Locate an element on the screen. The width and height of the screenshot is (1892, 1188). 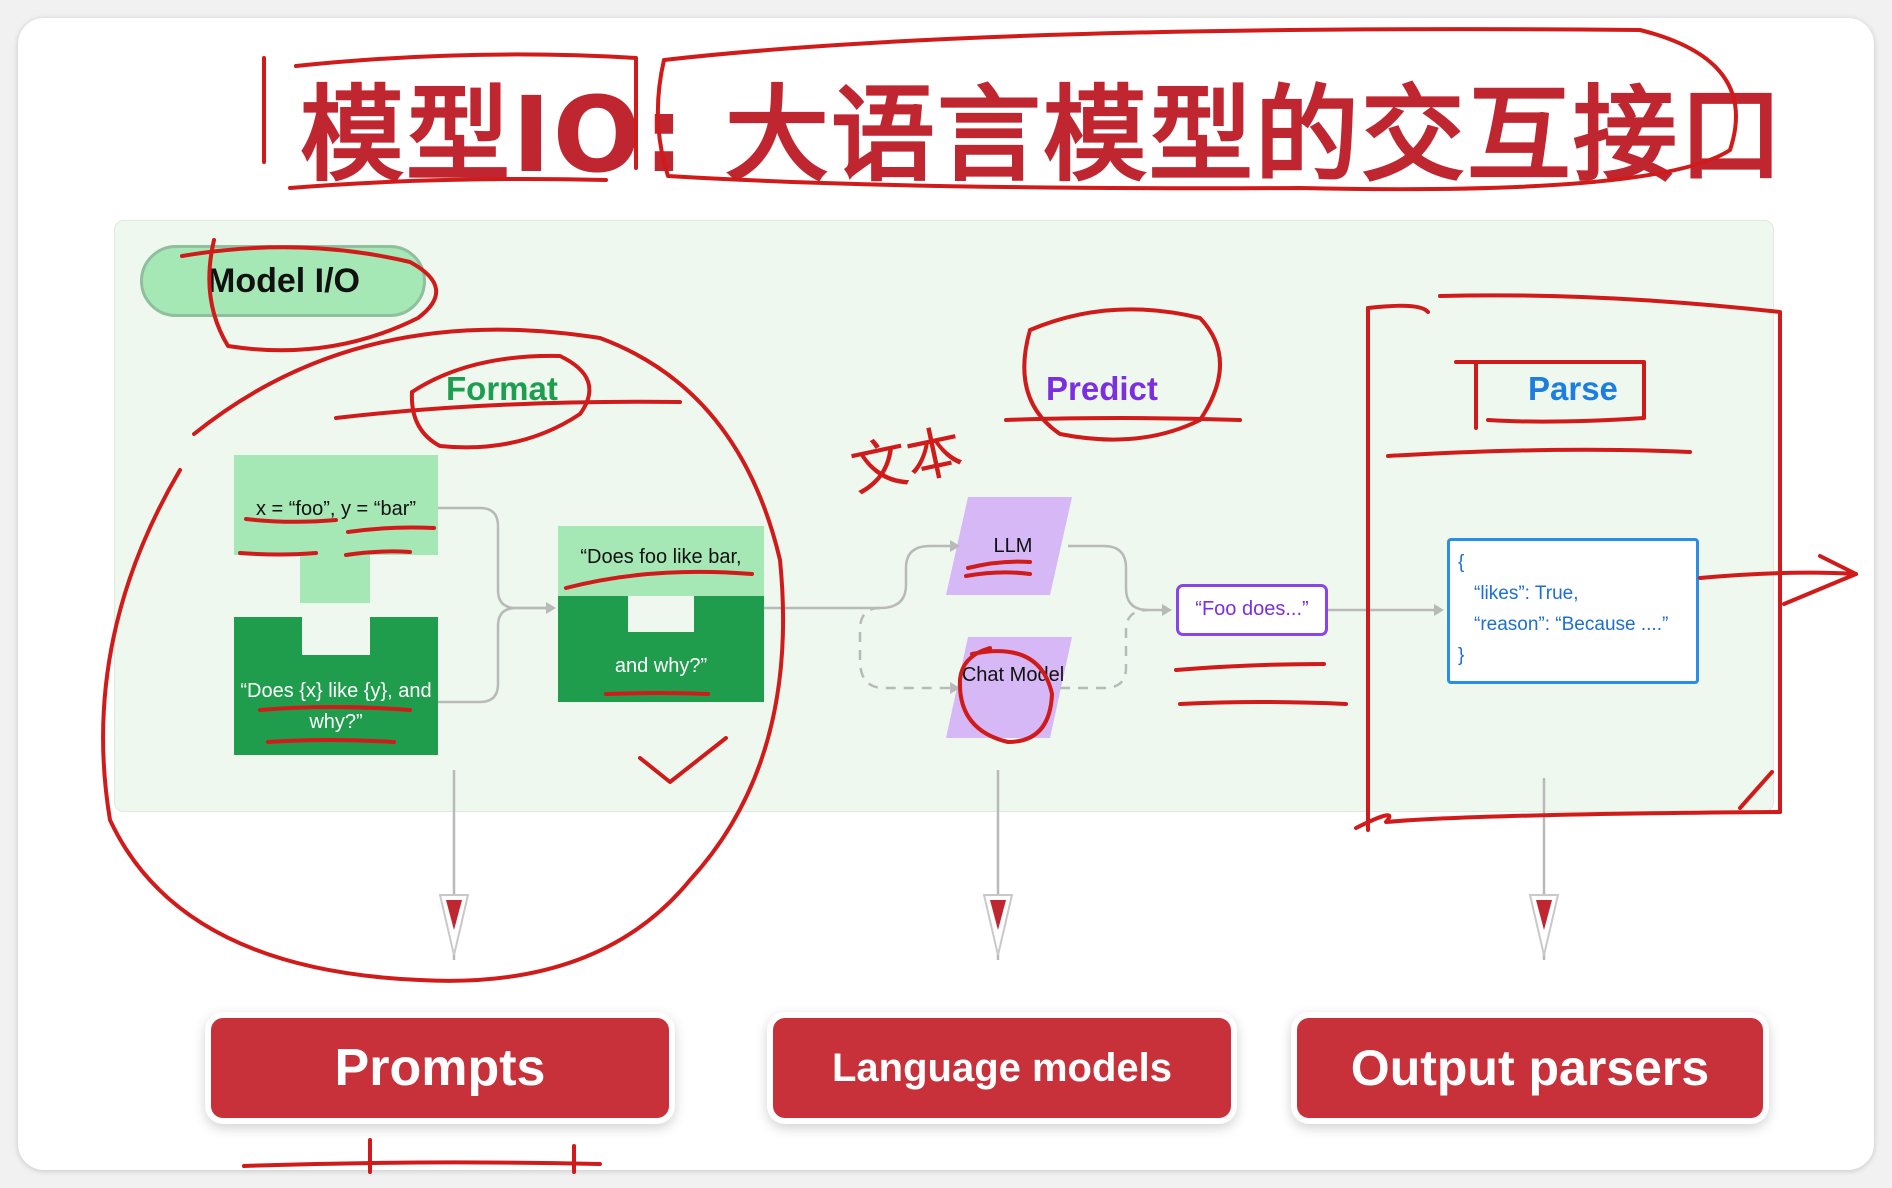
merged-prompt-top-text: “Does foo like bar, is located at coordinates (661, 557).